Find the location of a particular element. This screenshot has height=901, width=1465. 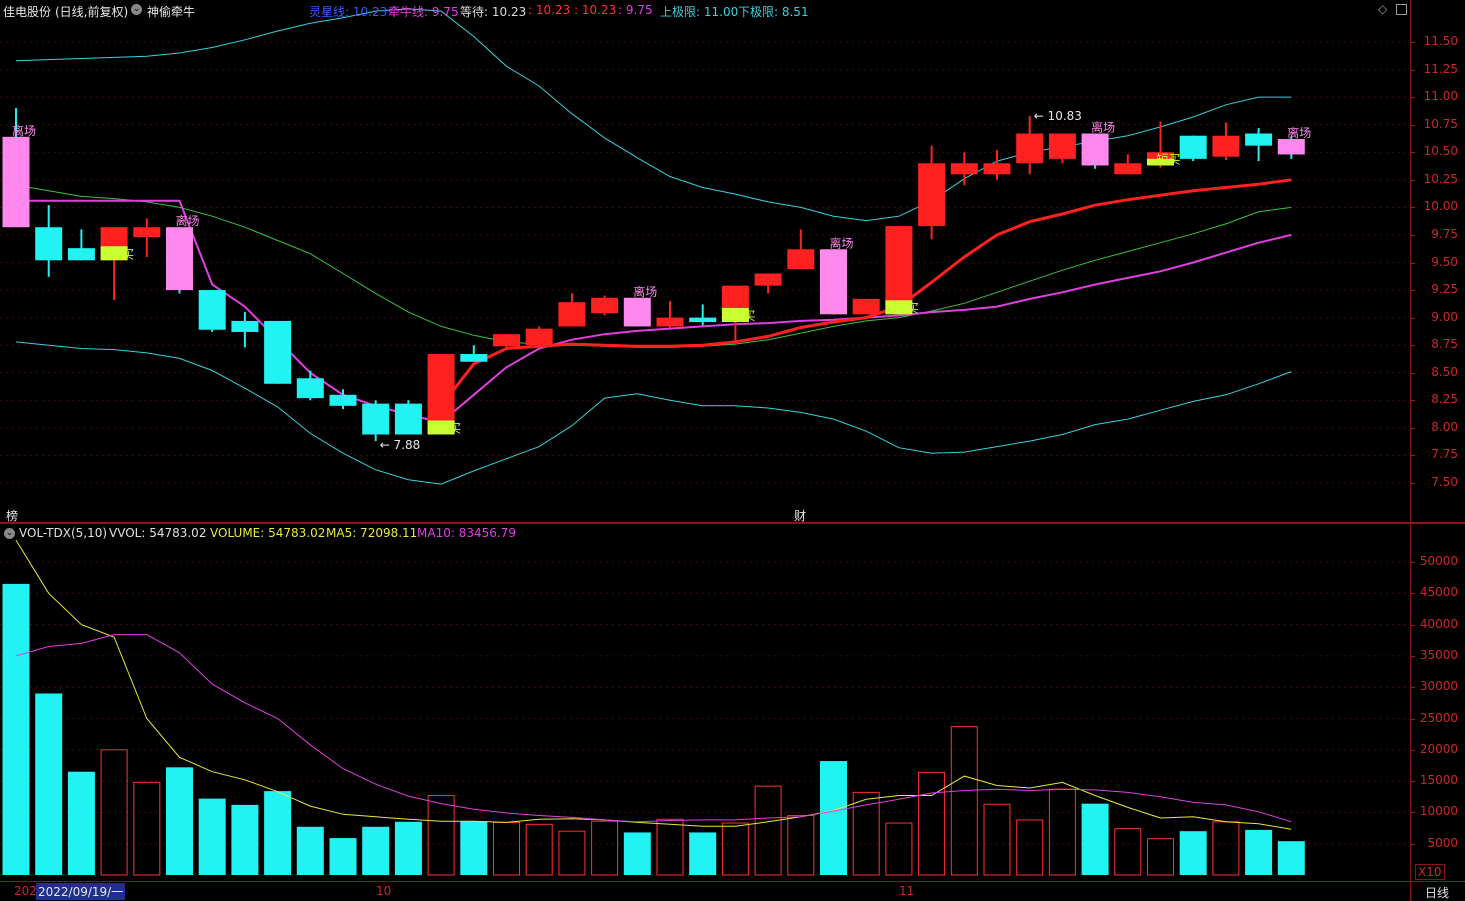

panel-toggle-icon is located at coordinates (1401, 9).